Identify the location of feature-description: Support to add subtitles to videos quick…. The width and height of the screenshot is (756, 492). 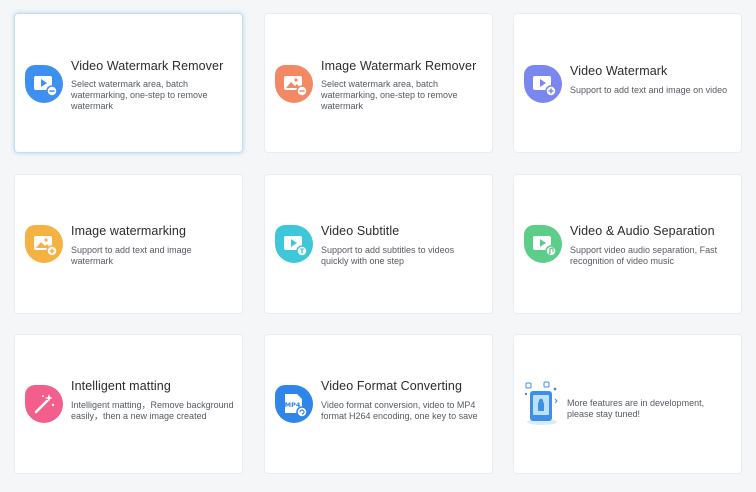
(388, 255).